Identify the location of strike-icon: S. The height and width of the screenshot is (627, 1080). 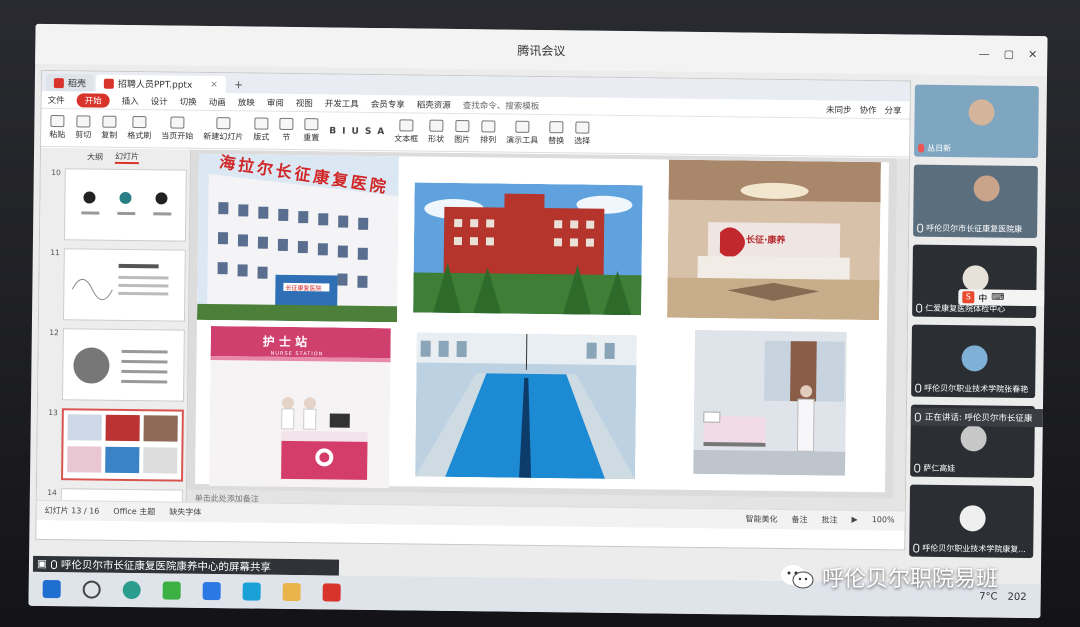
(368, 131).